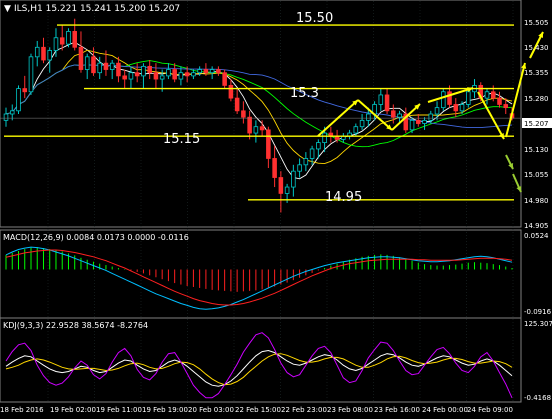  I want to click on macd-tick: 0.0524, so click(536, 236).